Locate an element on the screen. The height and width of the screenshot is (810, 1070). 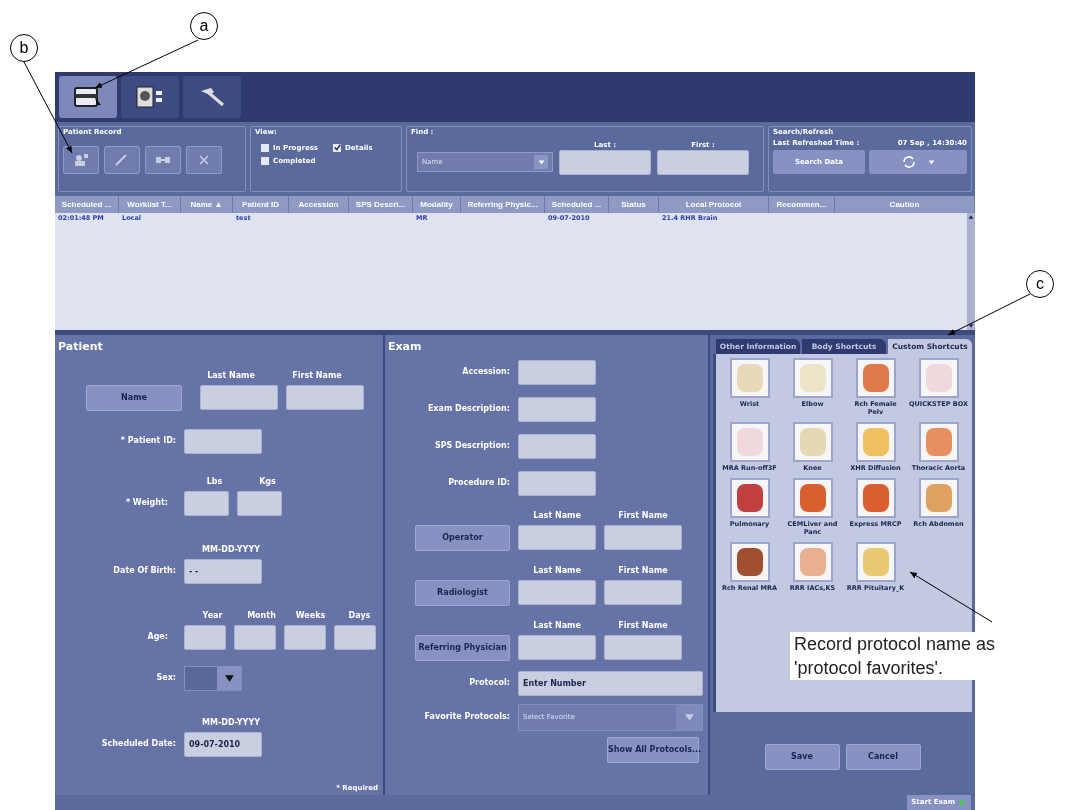
column-caption: Year is located at coordinates (212, 615).